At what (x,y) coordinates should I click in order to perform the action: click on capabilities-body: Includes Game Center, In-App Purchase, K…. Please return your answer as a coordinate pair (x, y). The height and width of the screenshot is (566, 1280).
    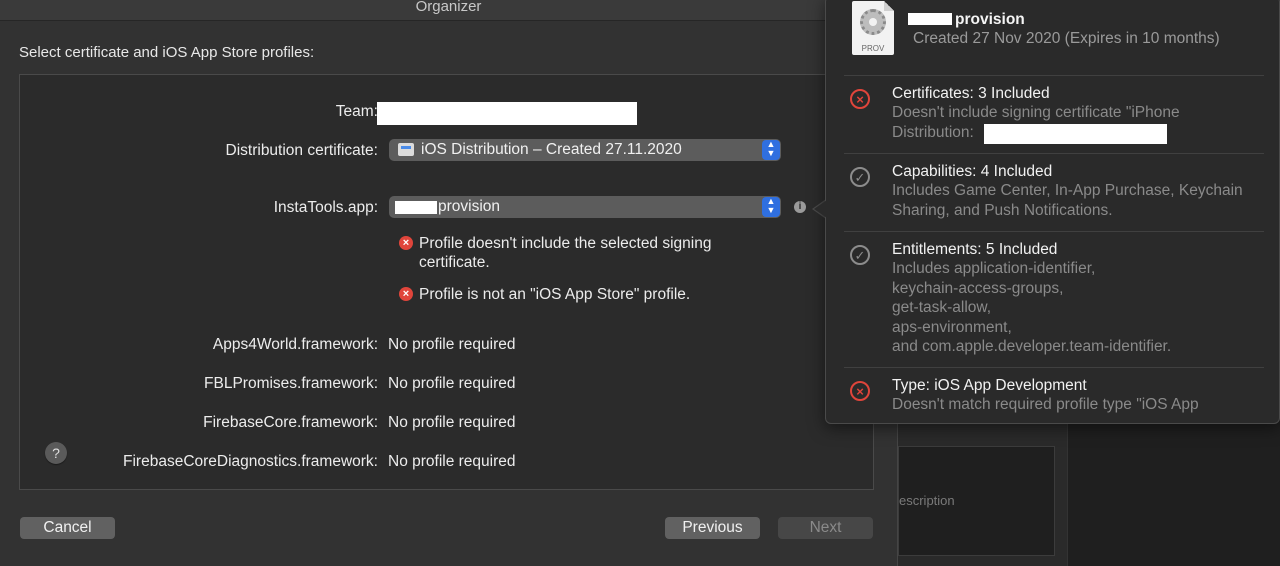
    Looking at the image, I should click on (1067, 200).